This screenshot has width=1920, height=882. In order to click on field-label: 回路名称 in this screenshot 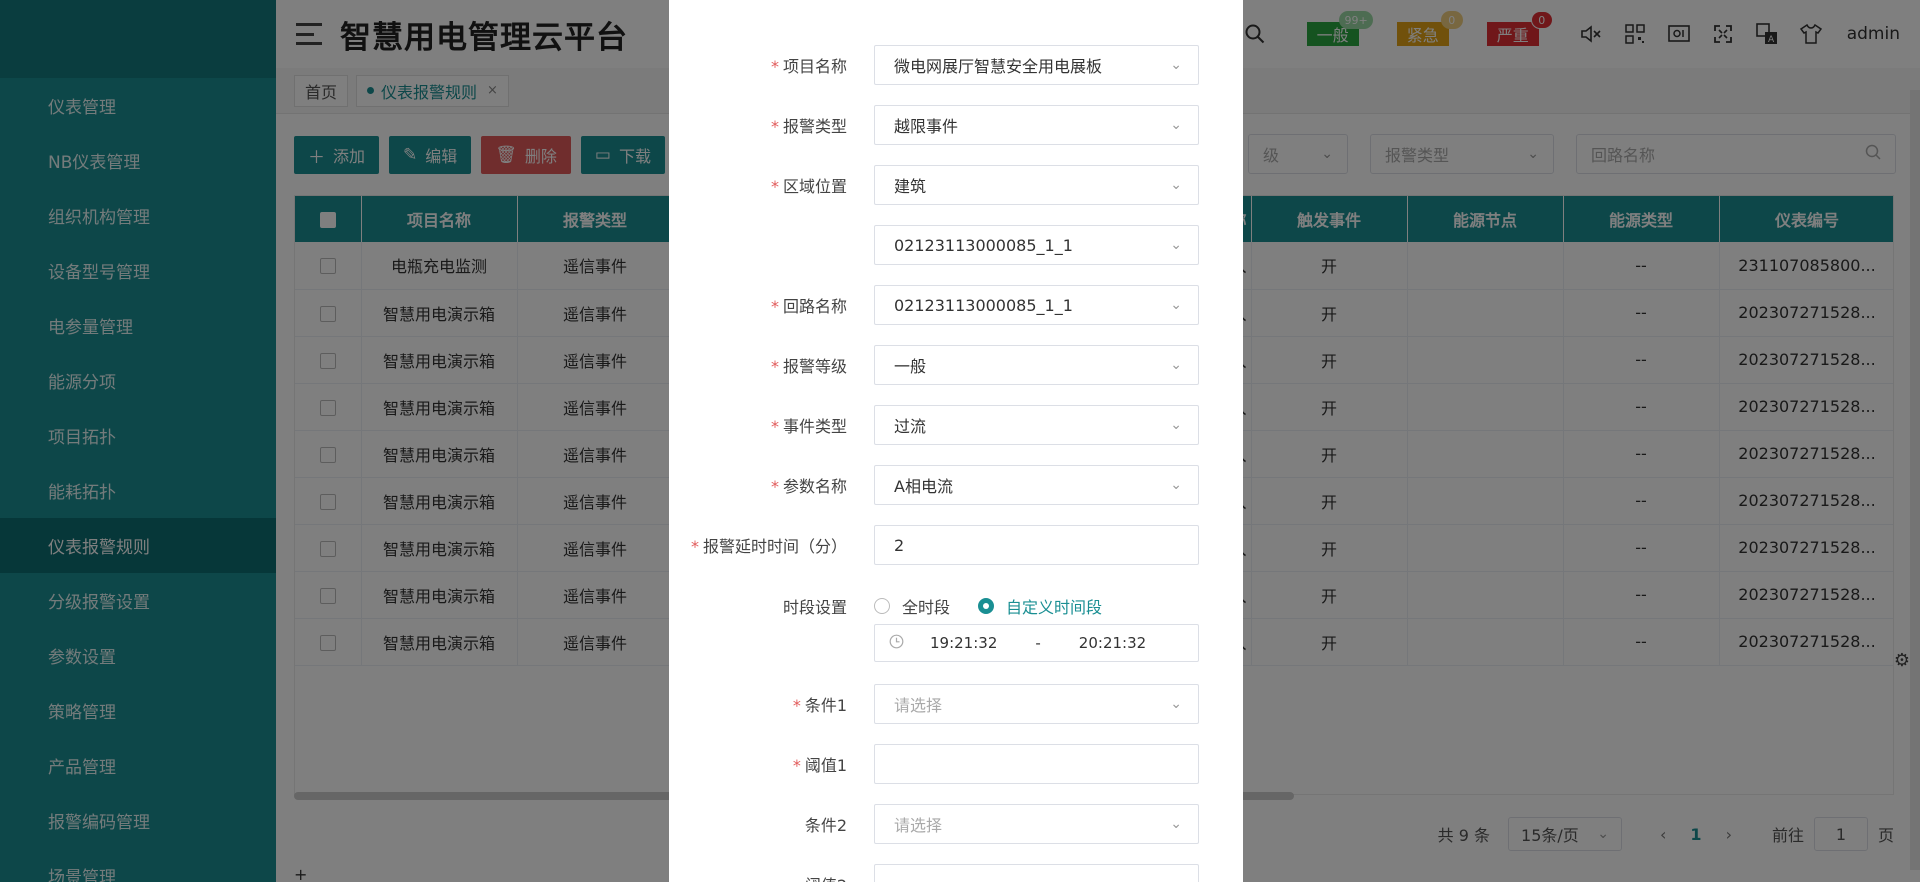, I will do `click(814, 306)`.